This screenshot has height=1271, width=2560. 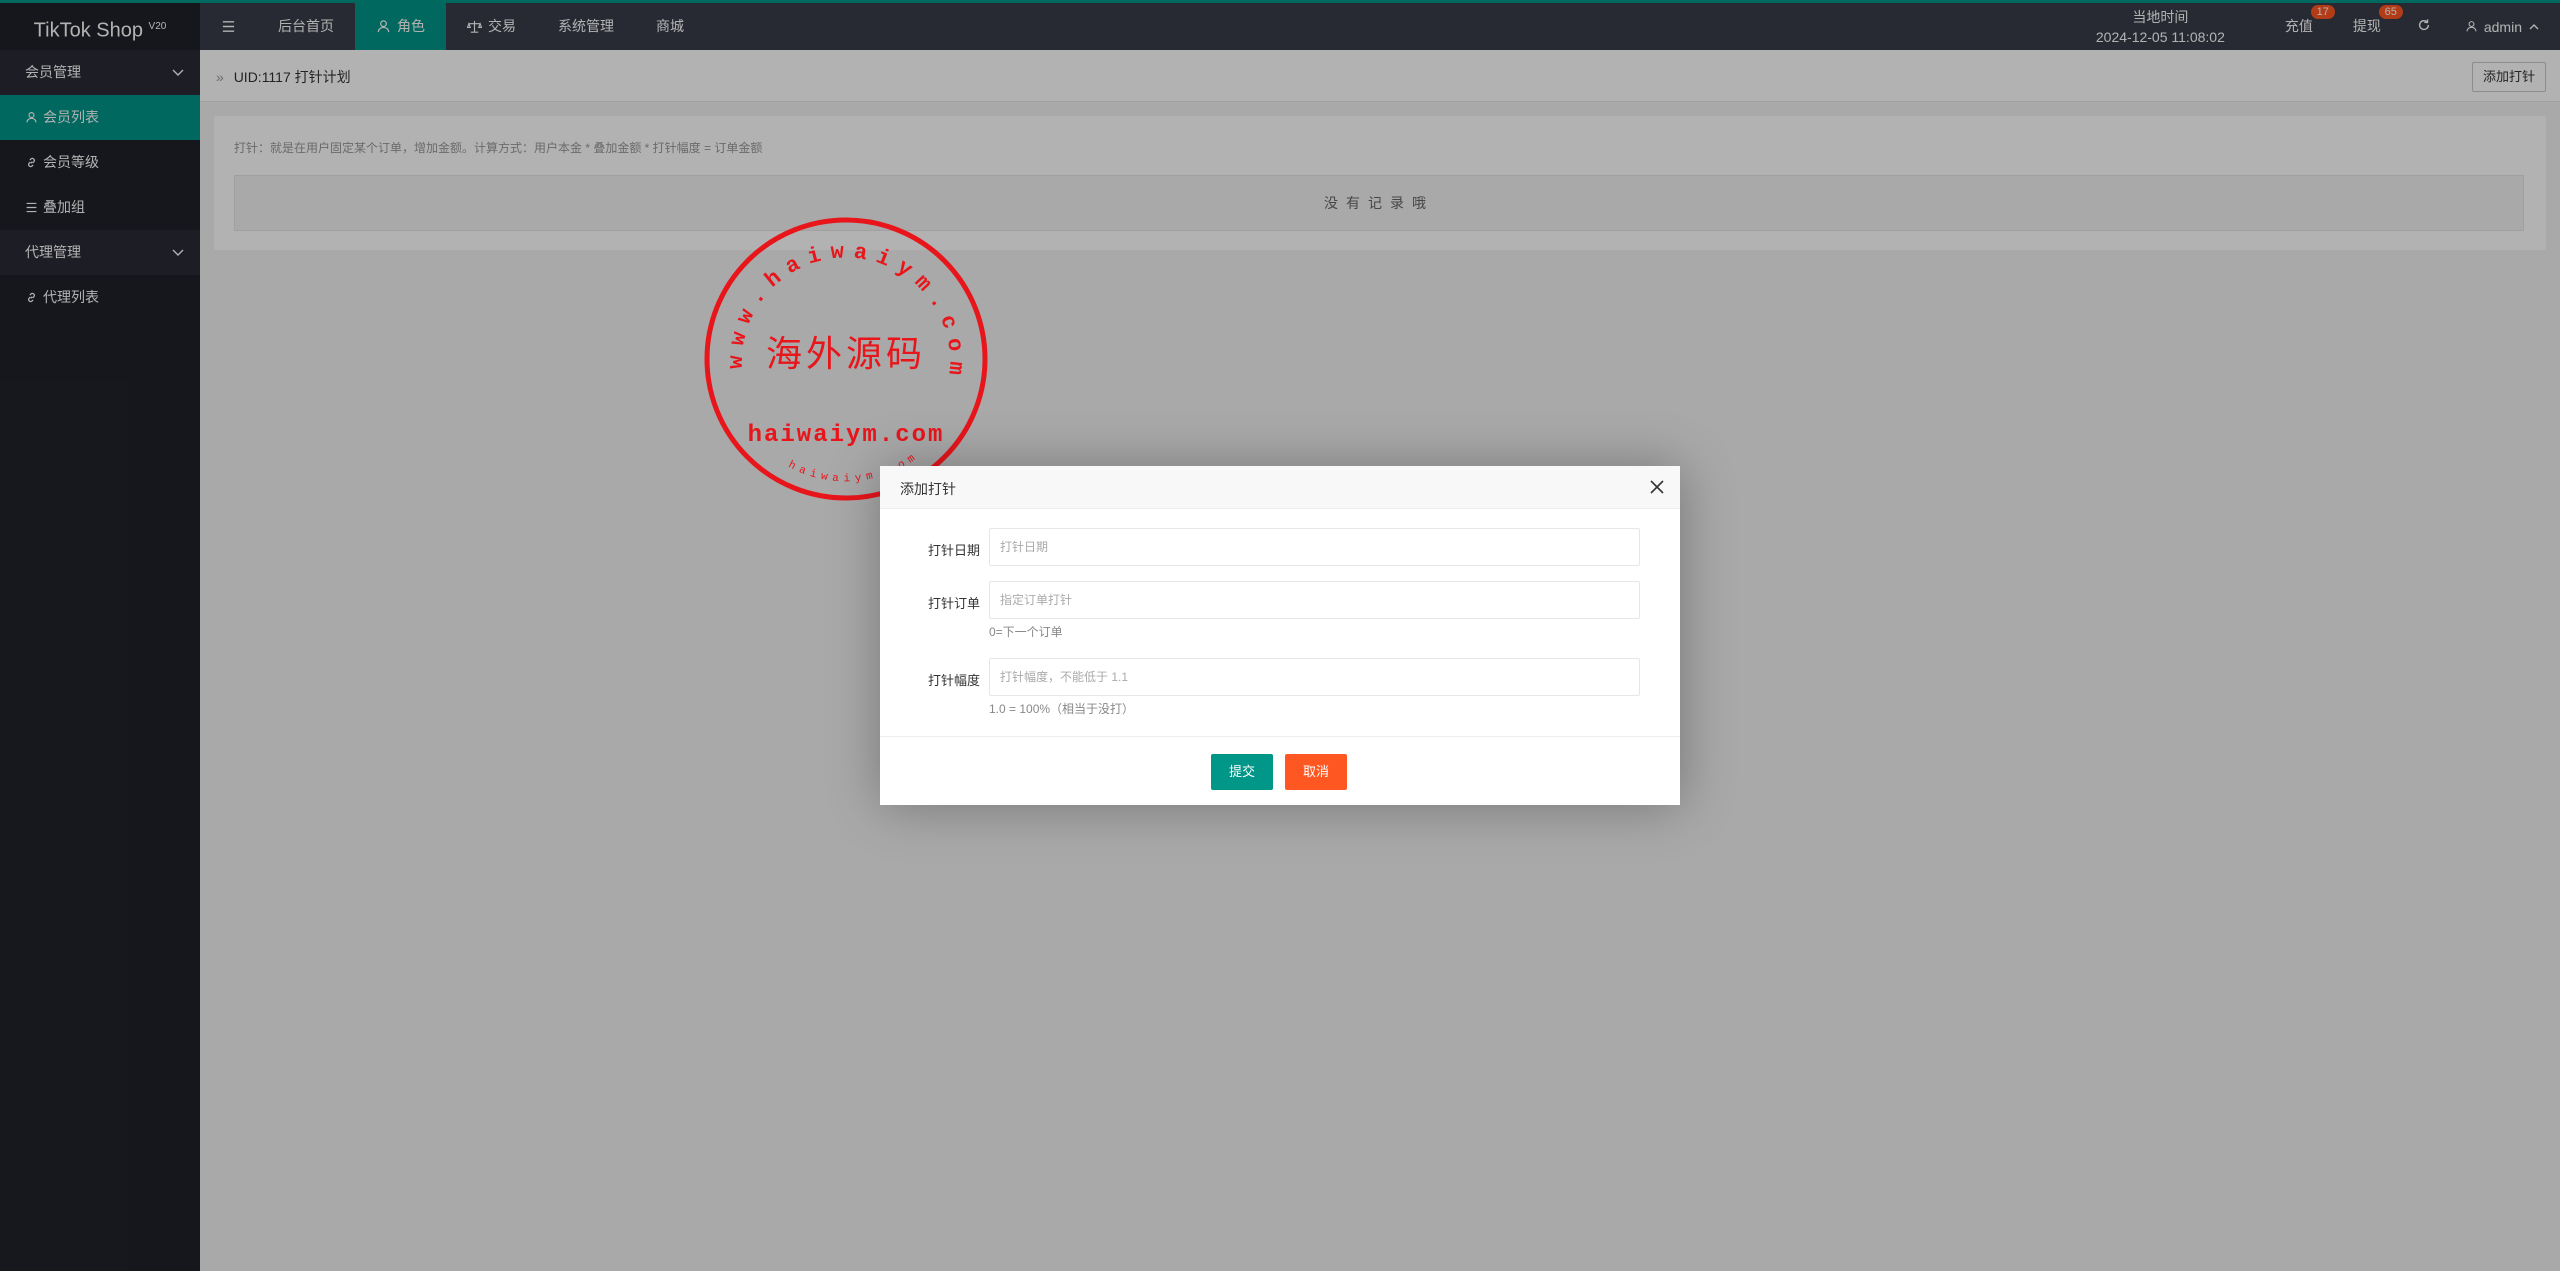 What do you see at coordinates (953, 603) in the screenshot?
I see `field-label: 打针订单` at bounding box center [953, 603].